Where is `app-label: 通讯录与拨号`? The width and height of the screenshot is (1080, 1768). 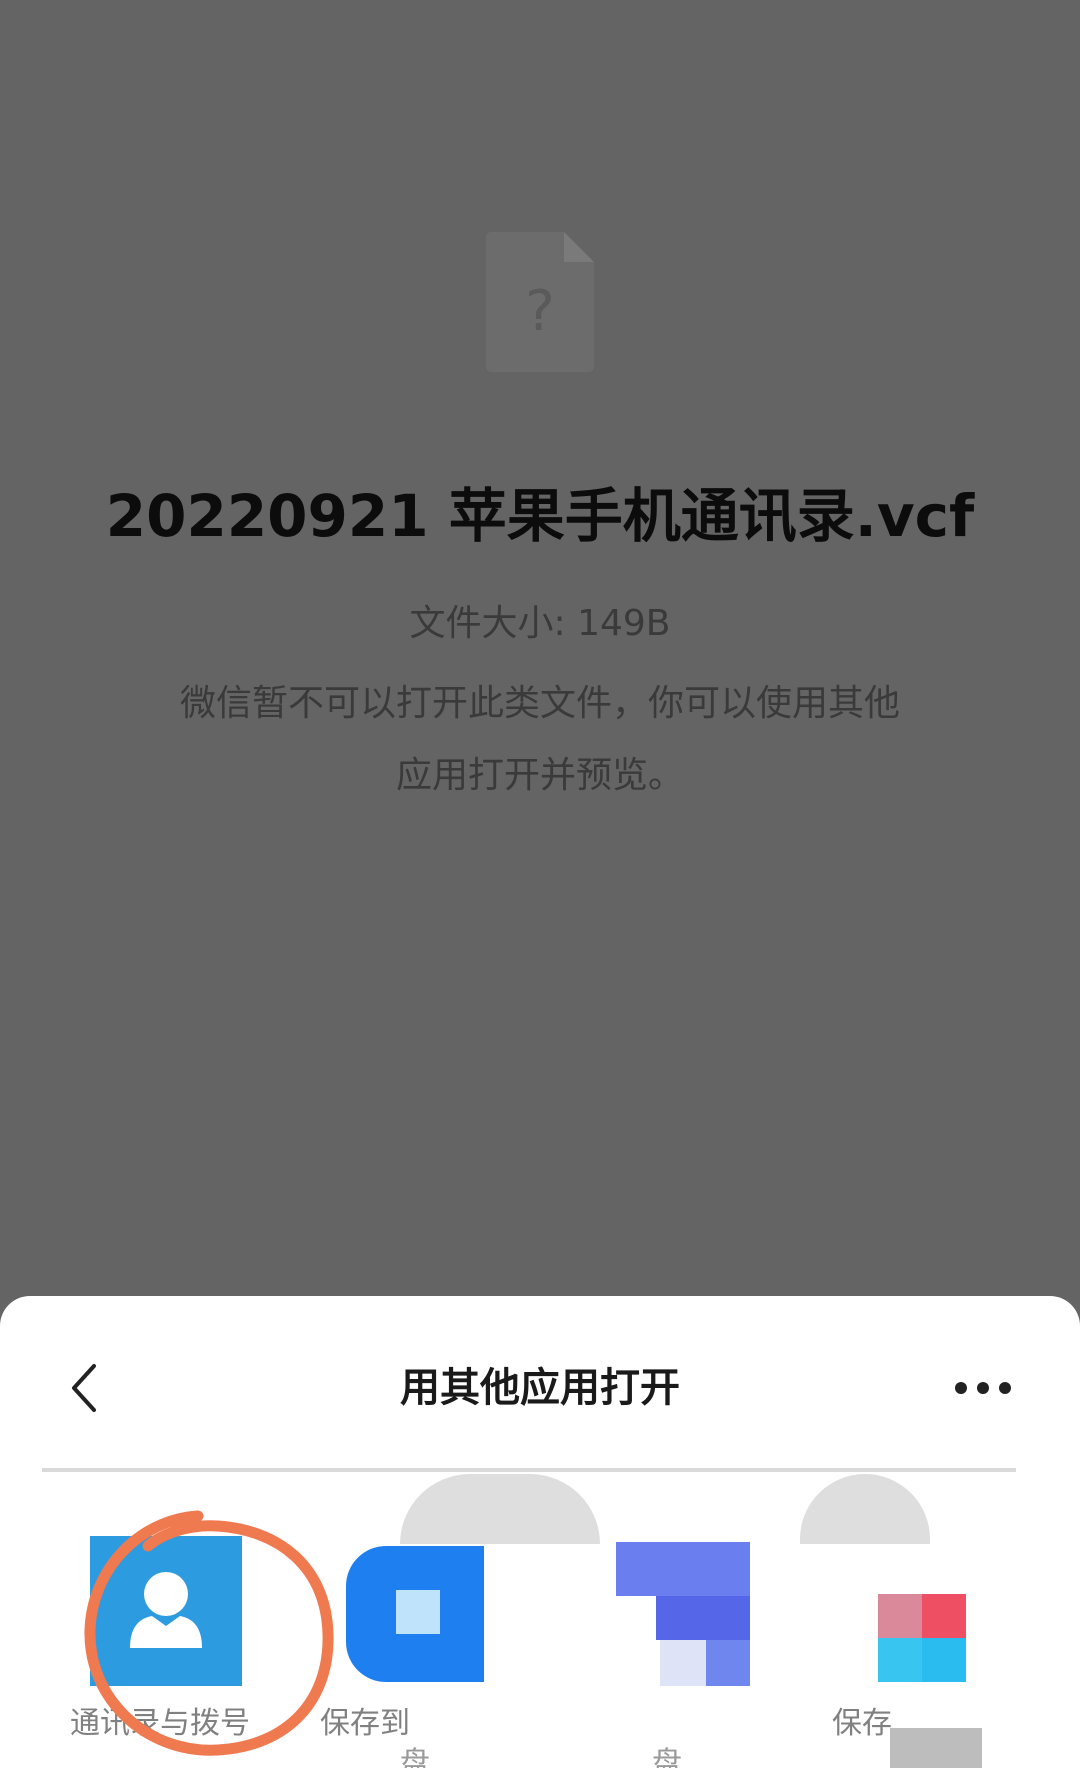 app-label: 通讯录与拨号 is located at coordinates (160, 1723).